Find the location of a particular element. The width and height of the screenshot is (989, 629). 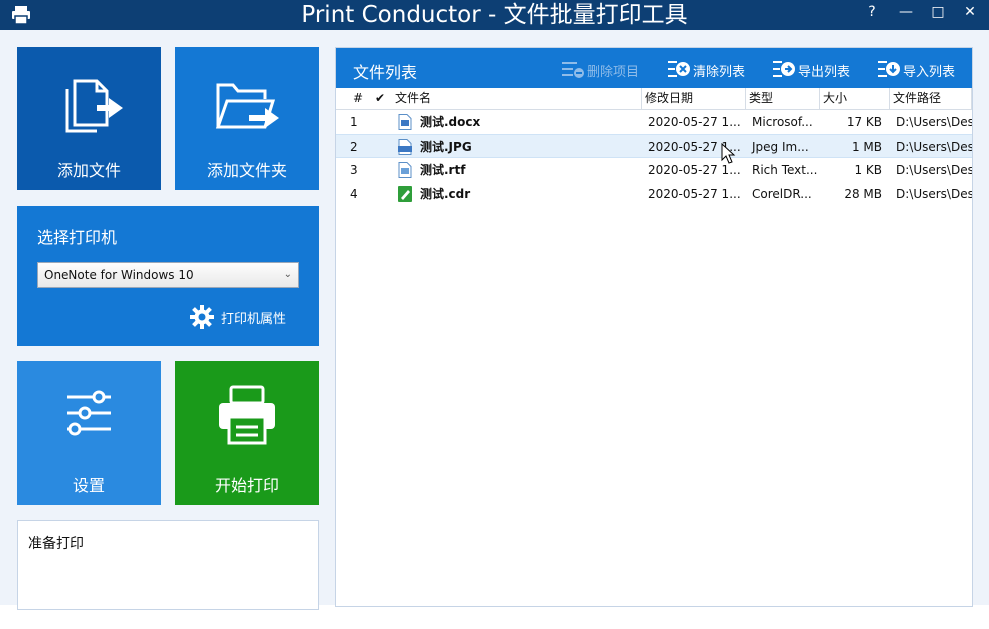

minimize-button: — is located at coordinates (906, 13).